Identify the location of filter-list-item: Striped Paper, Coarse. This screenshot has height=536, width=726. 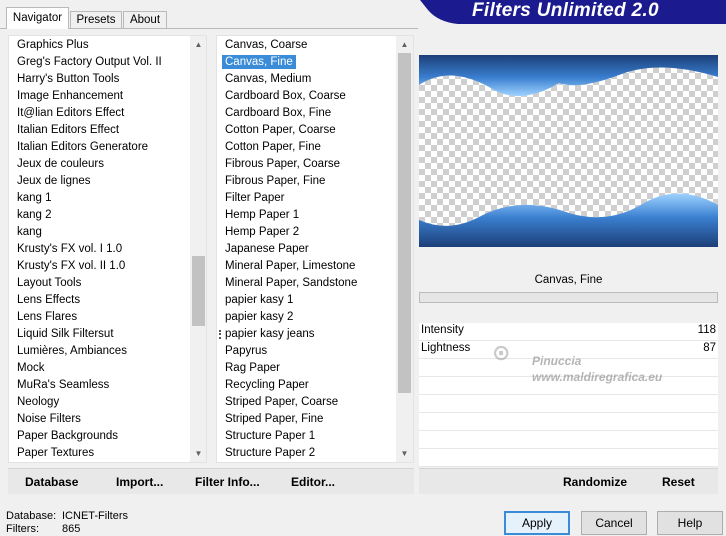
(277, 402).